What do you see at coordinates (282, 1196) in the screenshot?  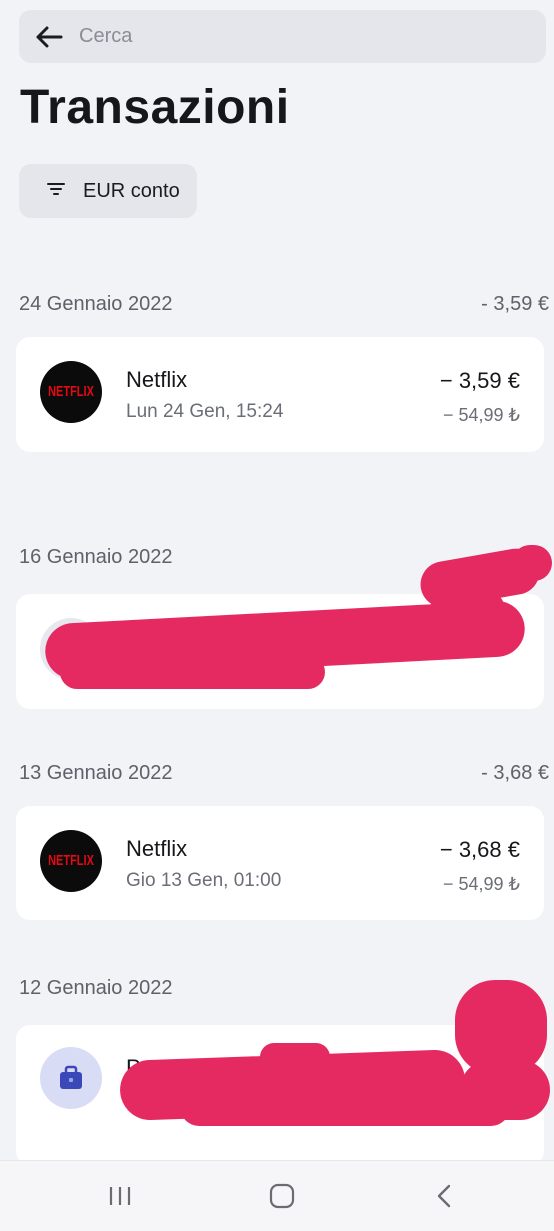 I see `home-icon` at bounding box center [282, 1196].